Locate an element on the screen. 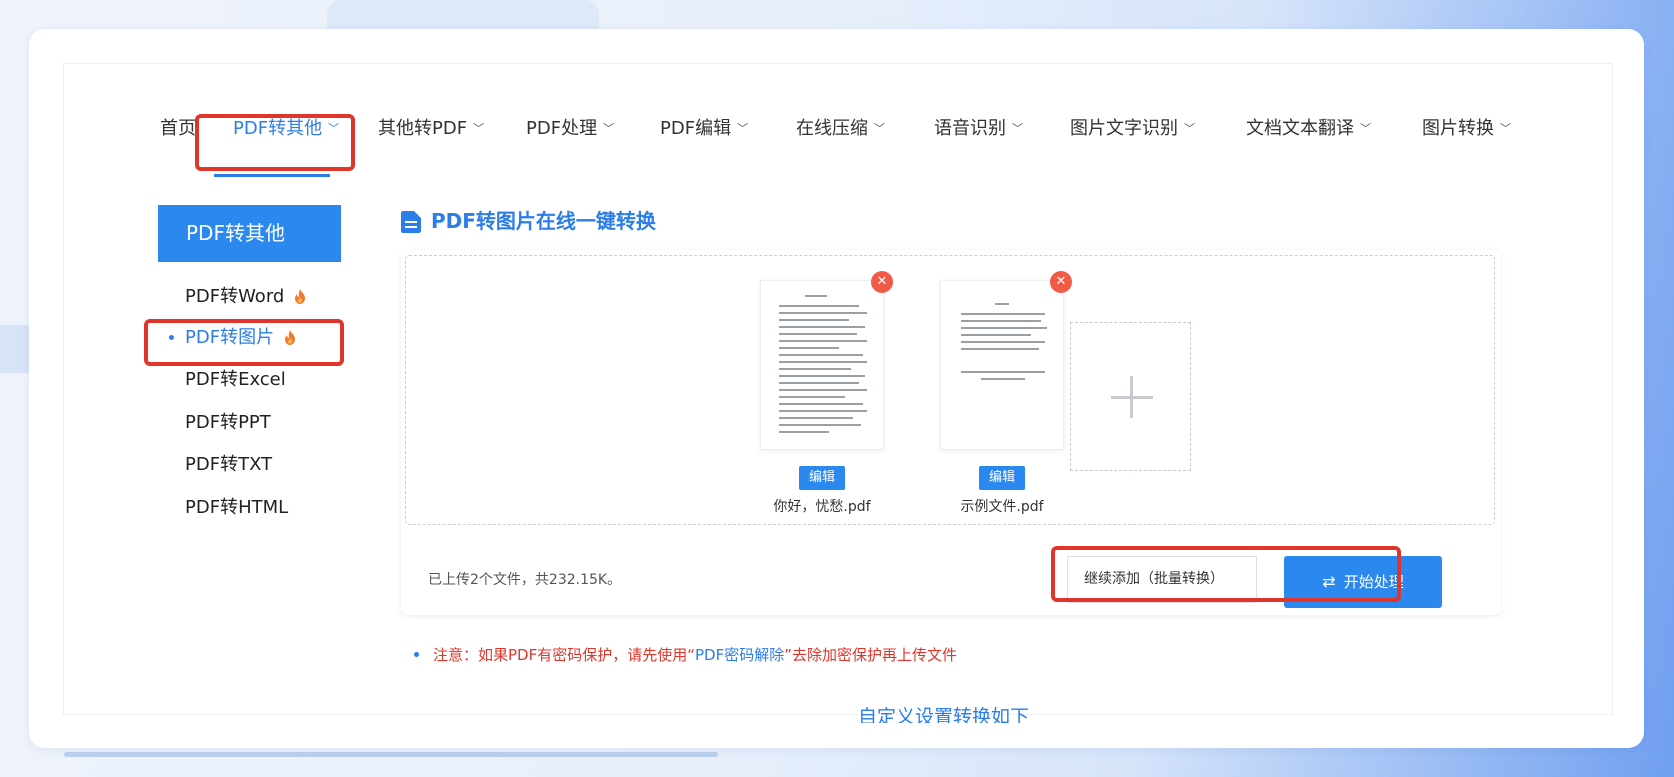 This screenshot has height=777, width=1674. nav-item-online-compress: 在线压缩 ﹀ is located at coordinates (840, 129).